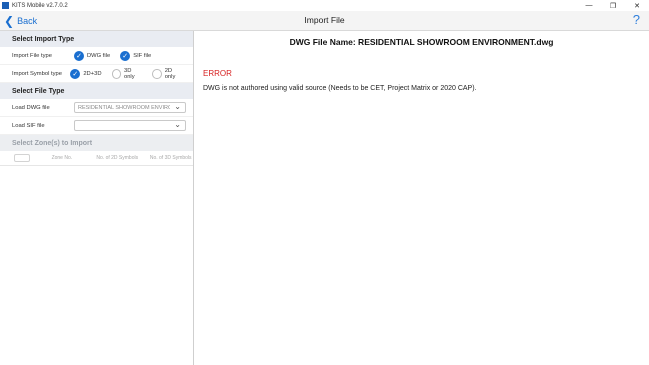 Image resolution: width=649 pixels, height=365 pixels. I want to click on close-button: ✕, so click(637, 5).